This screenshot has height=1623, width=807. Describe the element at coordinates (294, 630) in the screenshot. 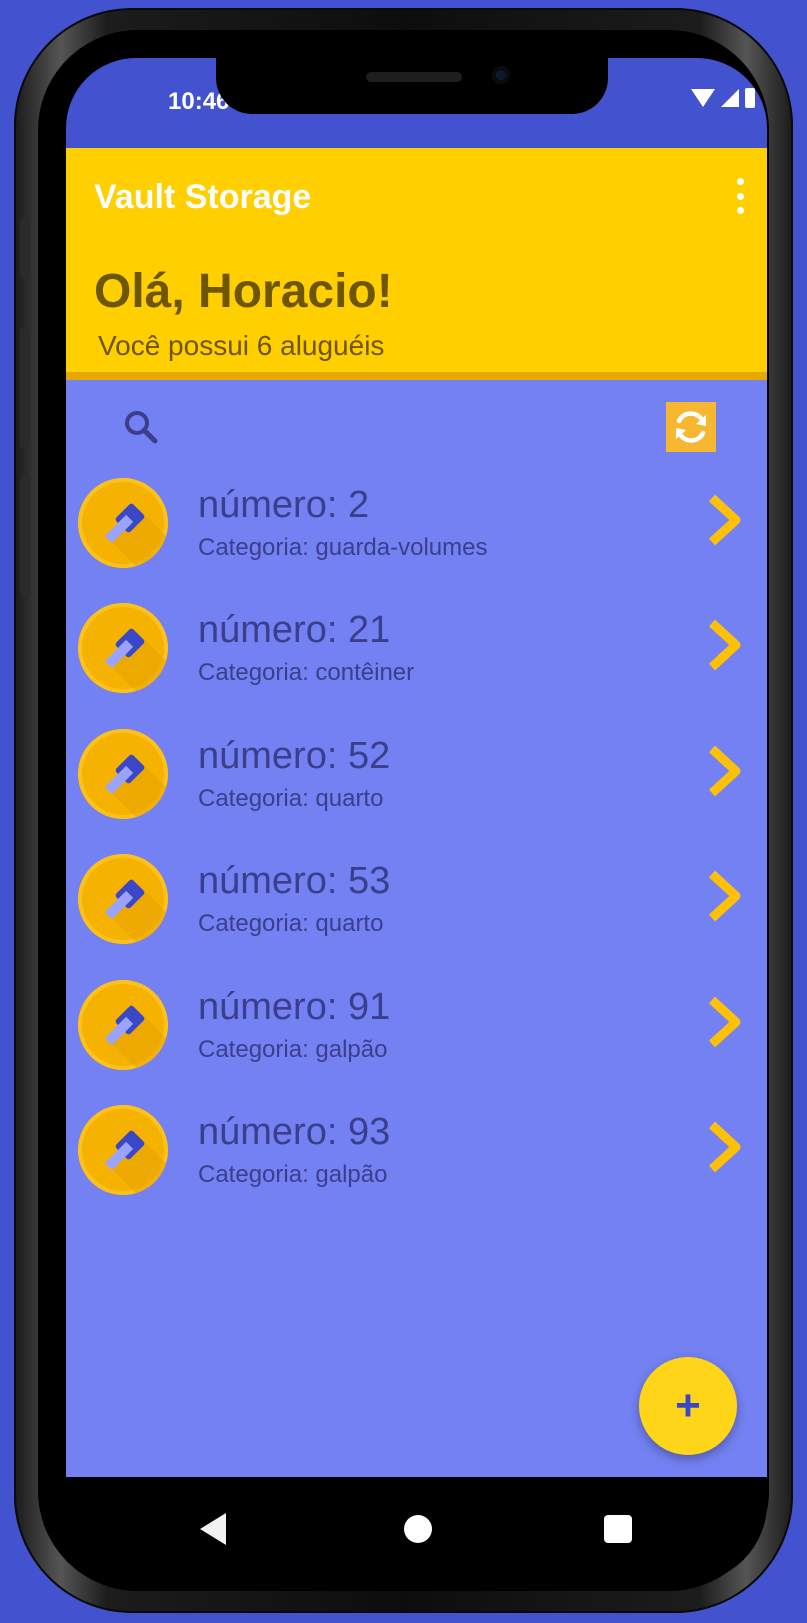

I see `rental-number: número: 21` at that location.